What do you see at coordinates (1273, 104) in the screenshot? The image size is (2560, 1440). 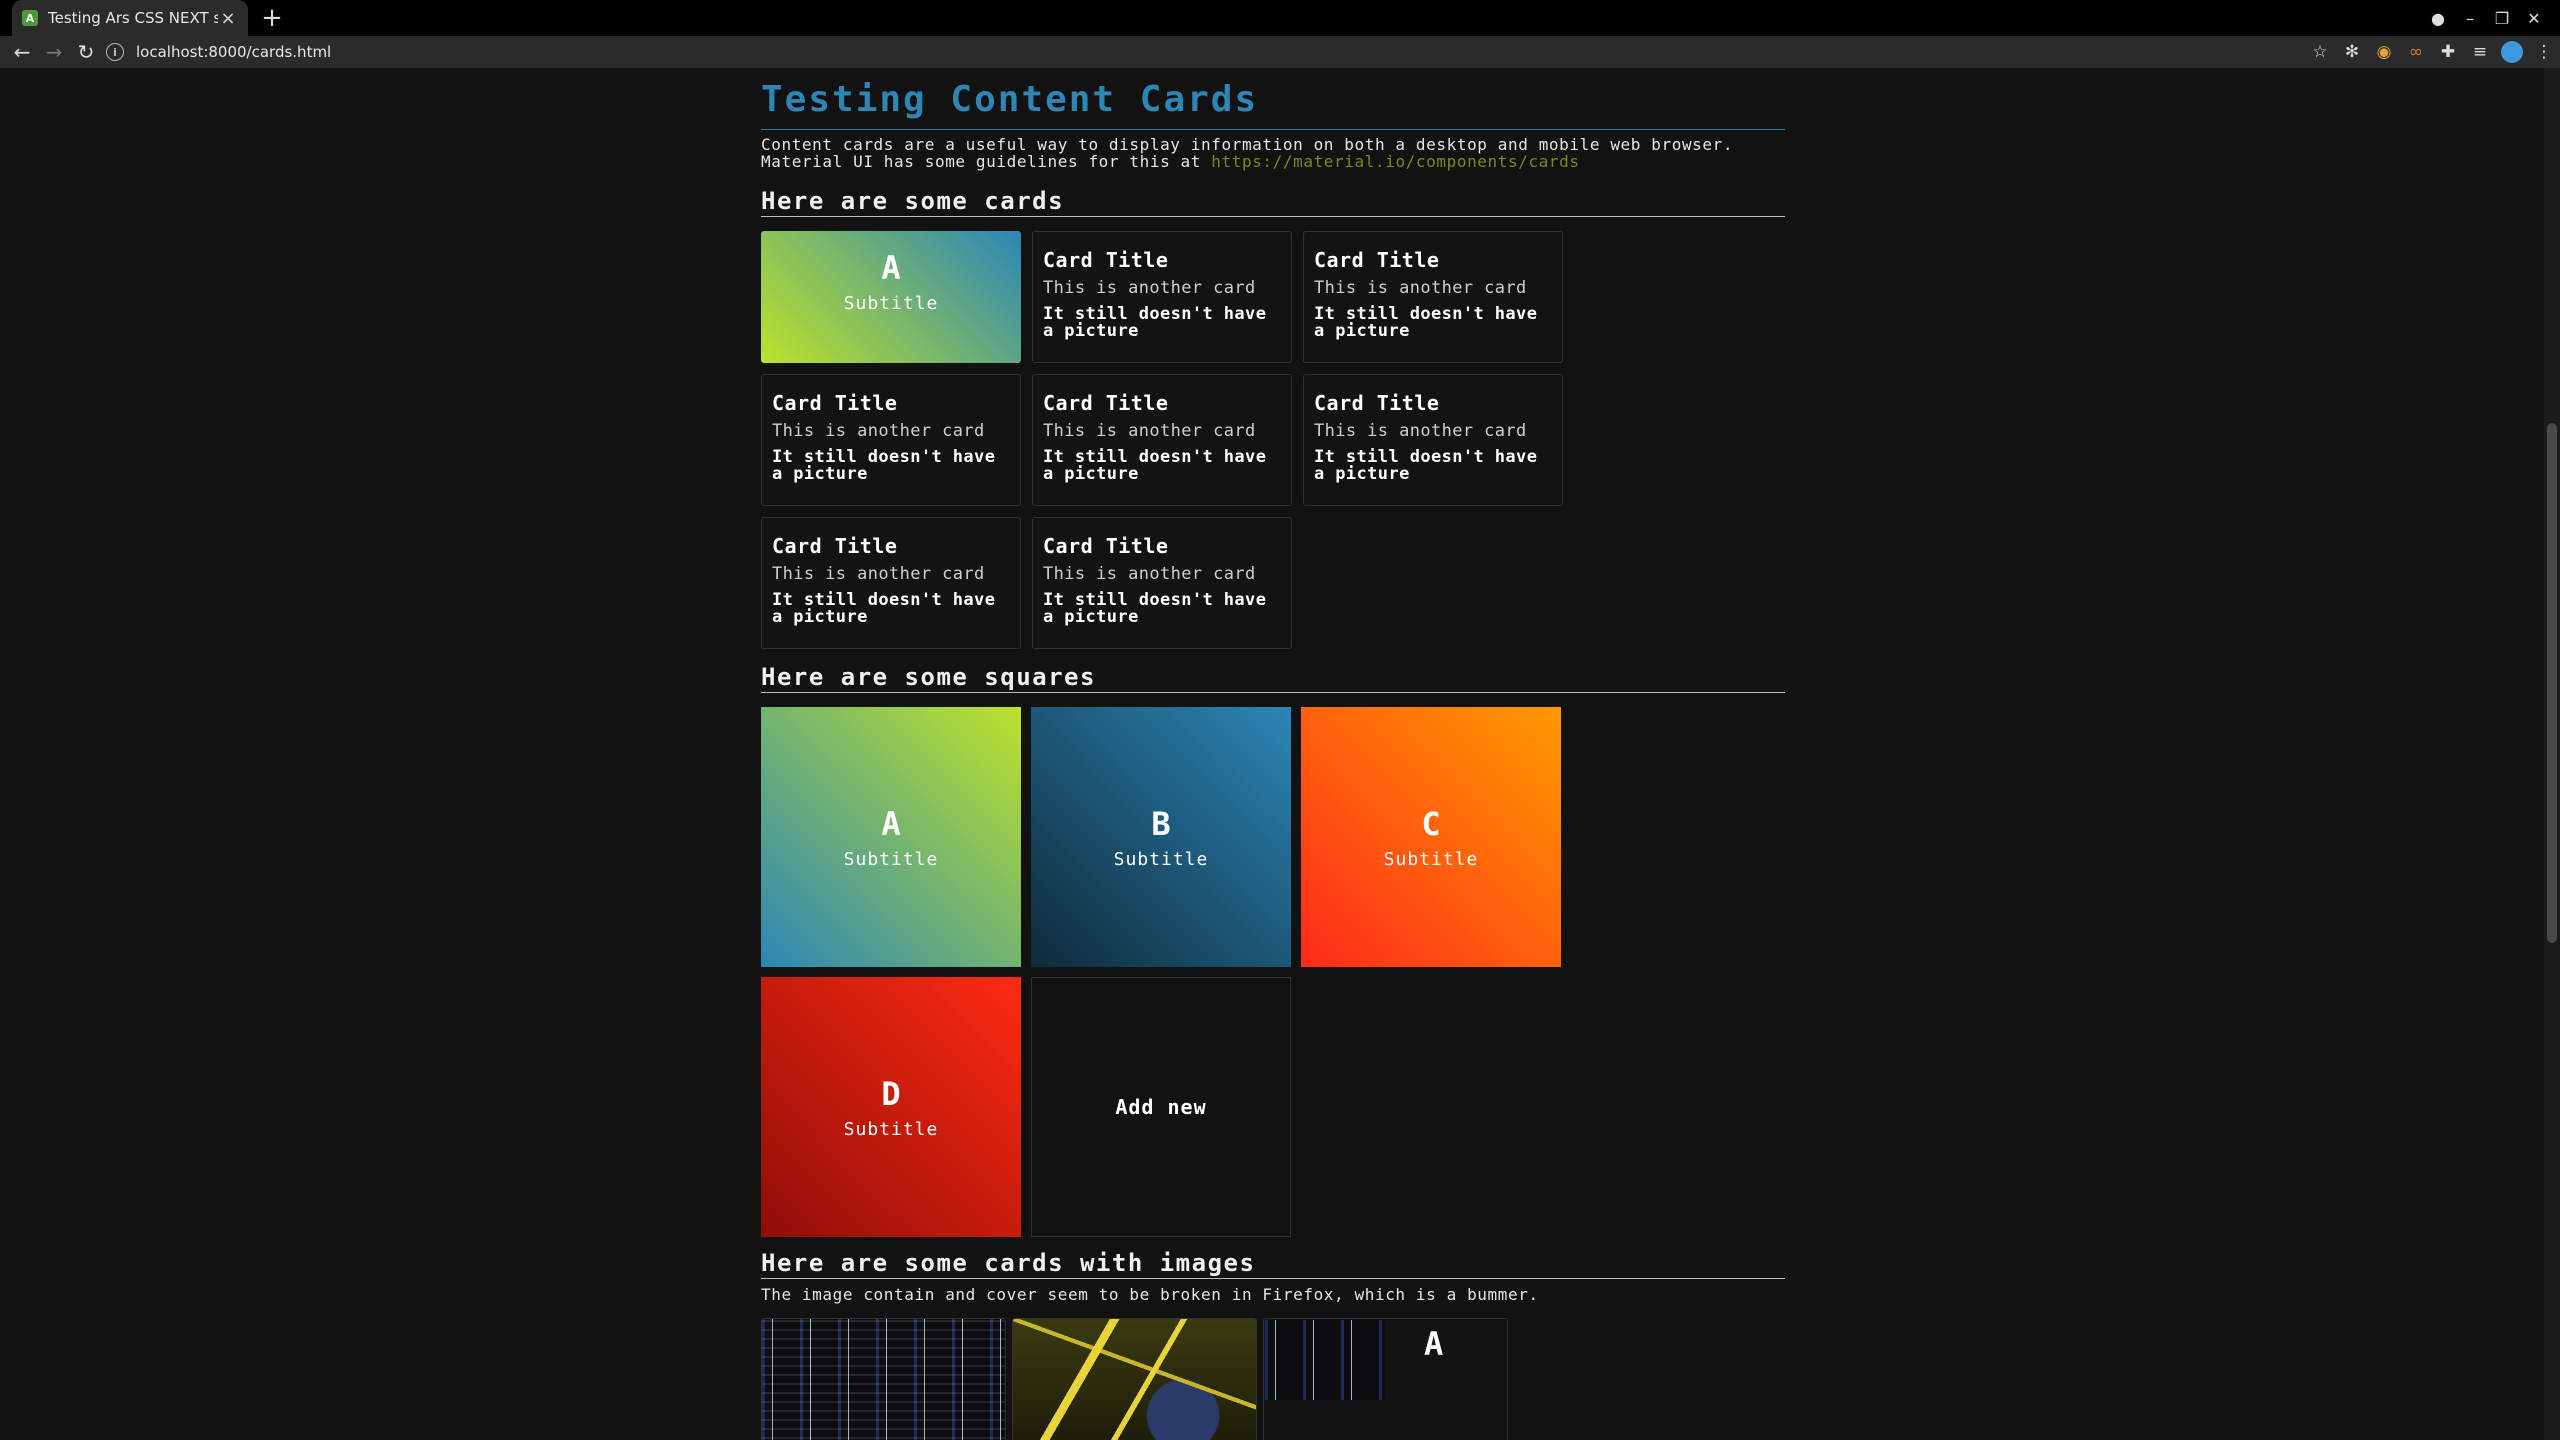 I see `page-title: Testing Content Cards` at bounding box center [1273, 104].